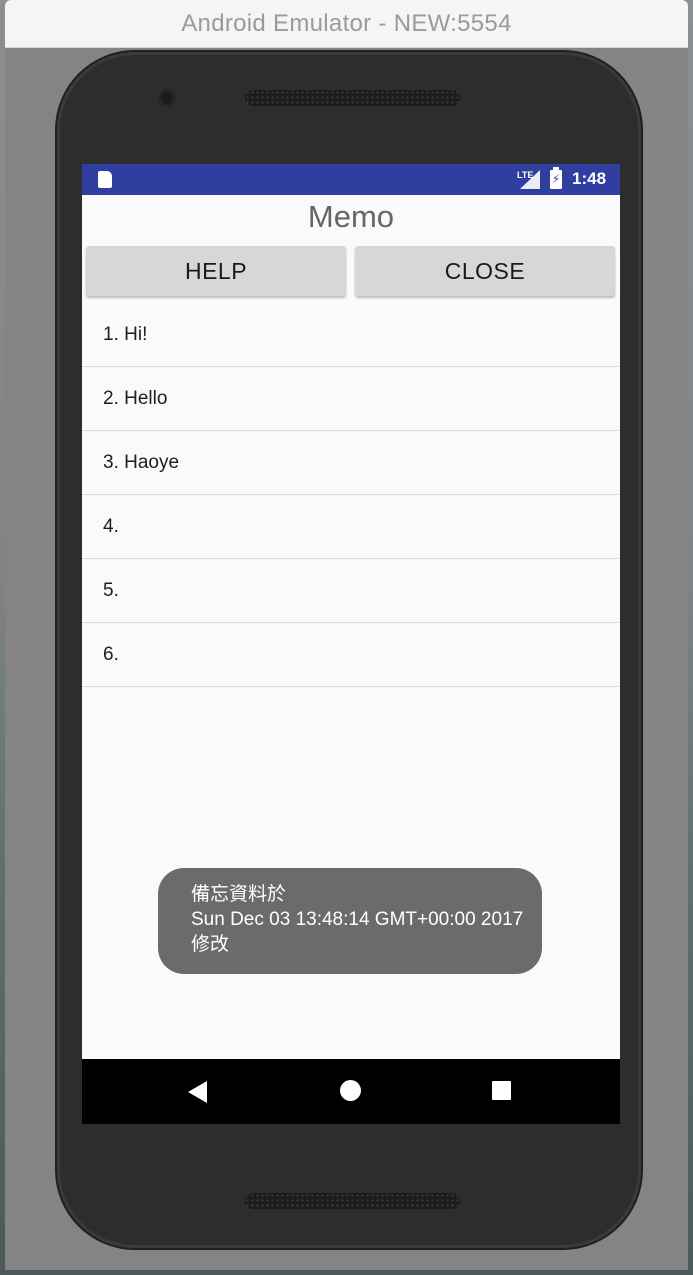 The width and height of the screenshot is (693, 1275). What do you see at coordinates (197, 1092) in the screenshot?
I see `back-icon` at bounding box center [197, 1092].